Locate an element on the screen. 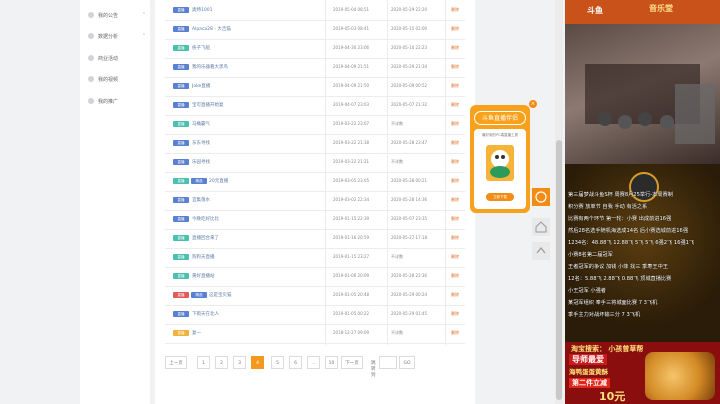  chat-line: 小王冠军 小强者 is located at coordinates (587, 291).